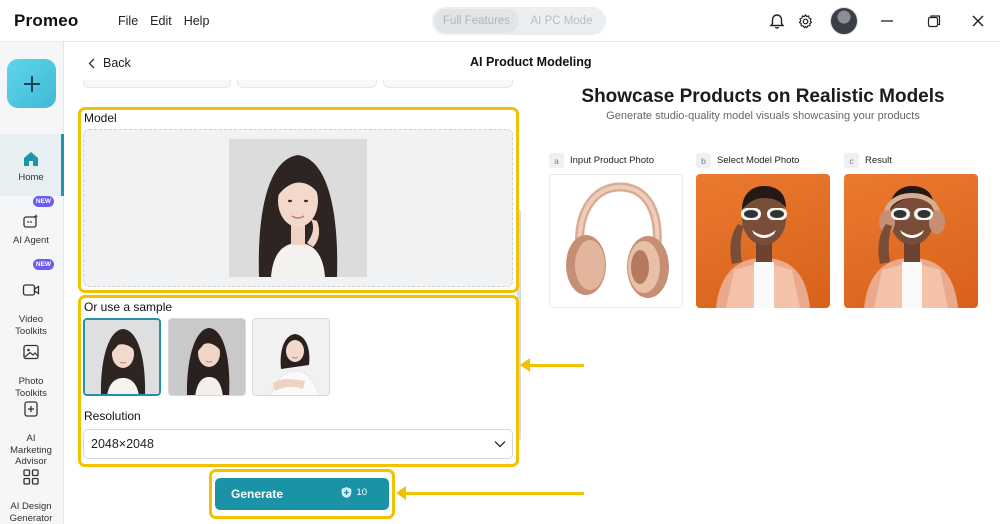 This screenshot has height=524, width=1000. What do you see at coordinates (31, 230) in the screenshot?
I see `sidebar-item-ai-agent: AI Agent` at bounding box center [31, 230].